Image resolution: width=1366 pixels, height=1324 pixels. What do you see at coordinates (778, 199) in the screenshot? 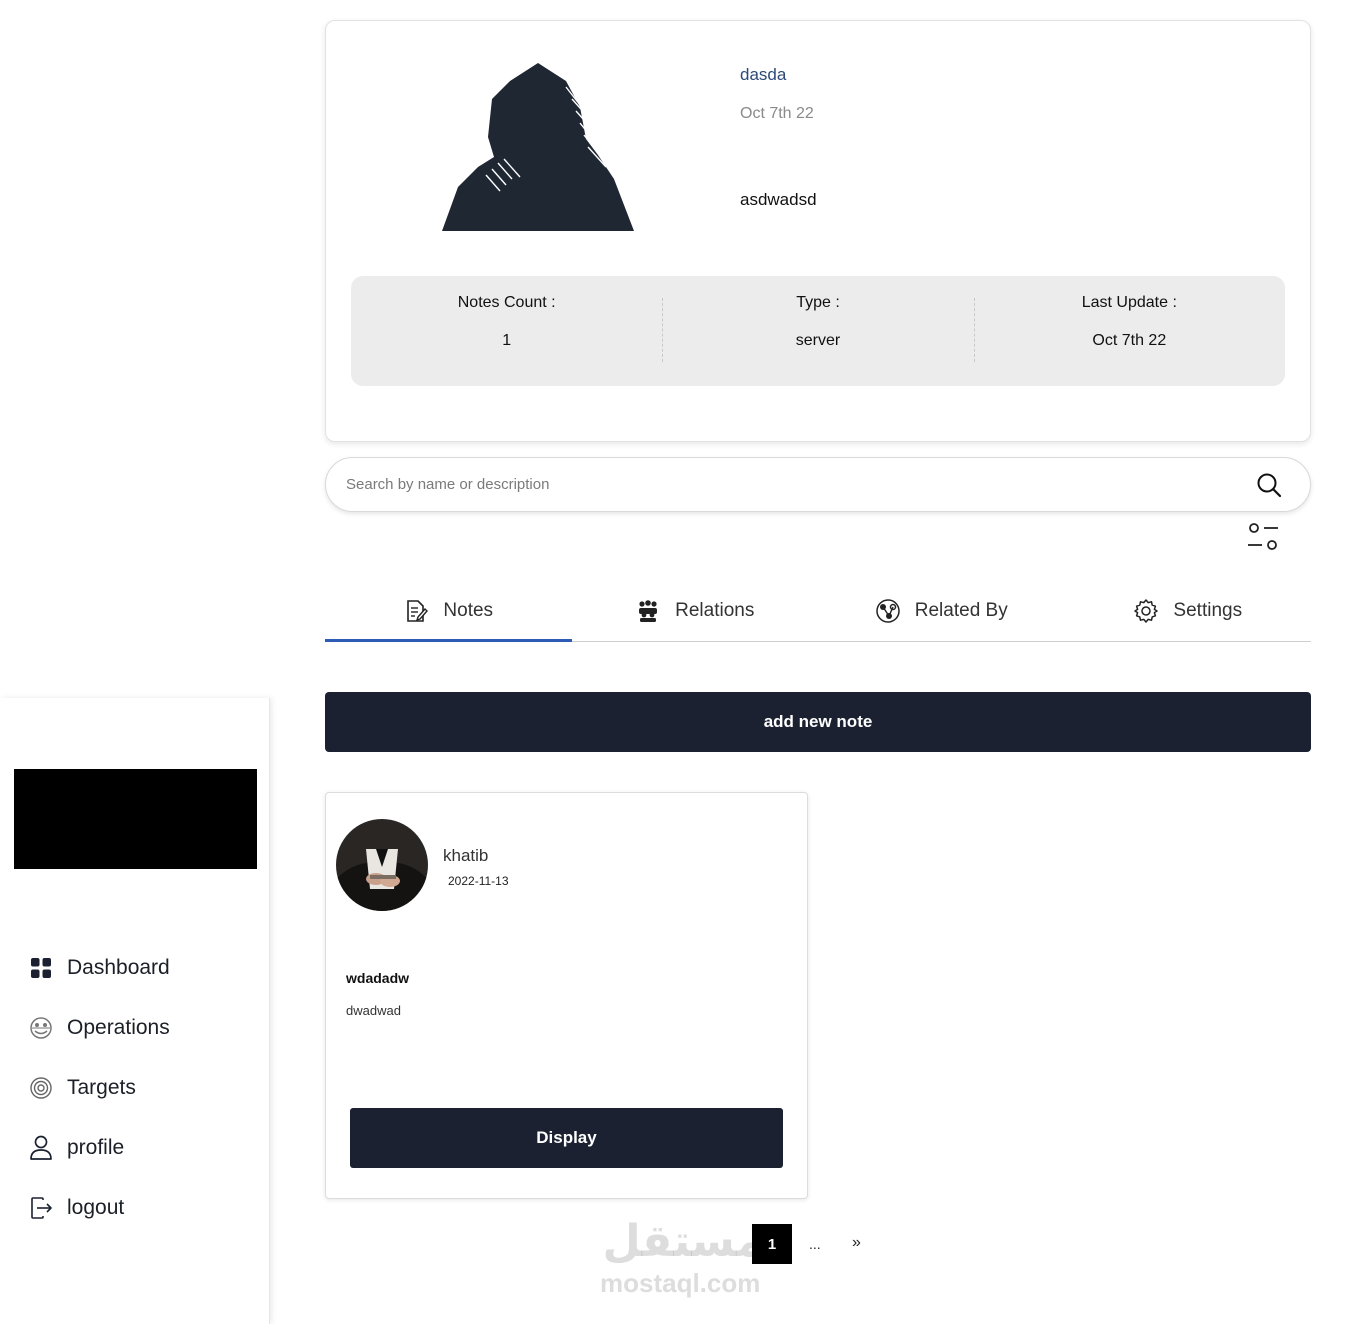
I see `profile-description: asdwadsd` at bounding box center [778, 199].